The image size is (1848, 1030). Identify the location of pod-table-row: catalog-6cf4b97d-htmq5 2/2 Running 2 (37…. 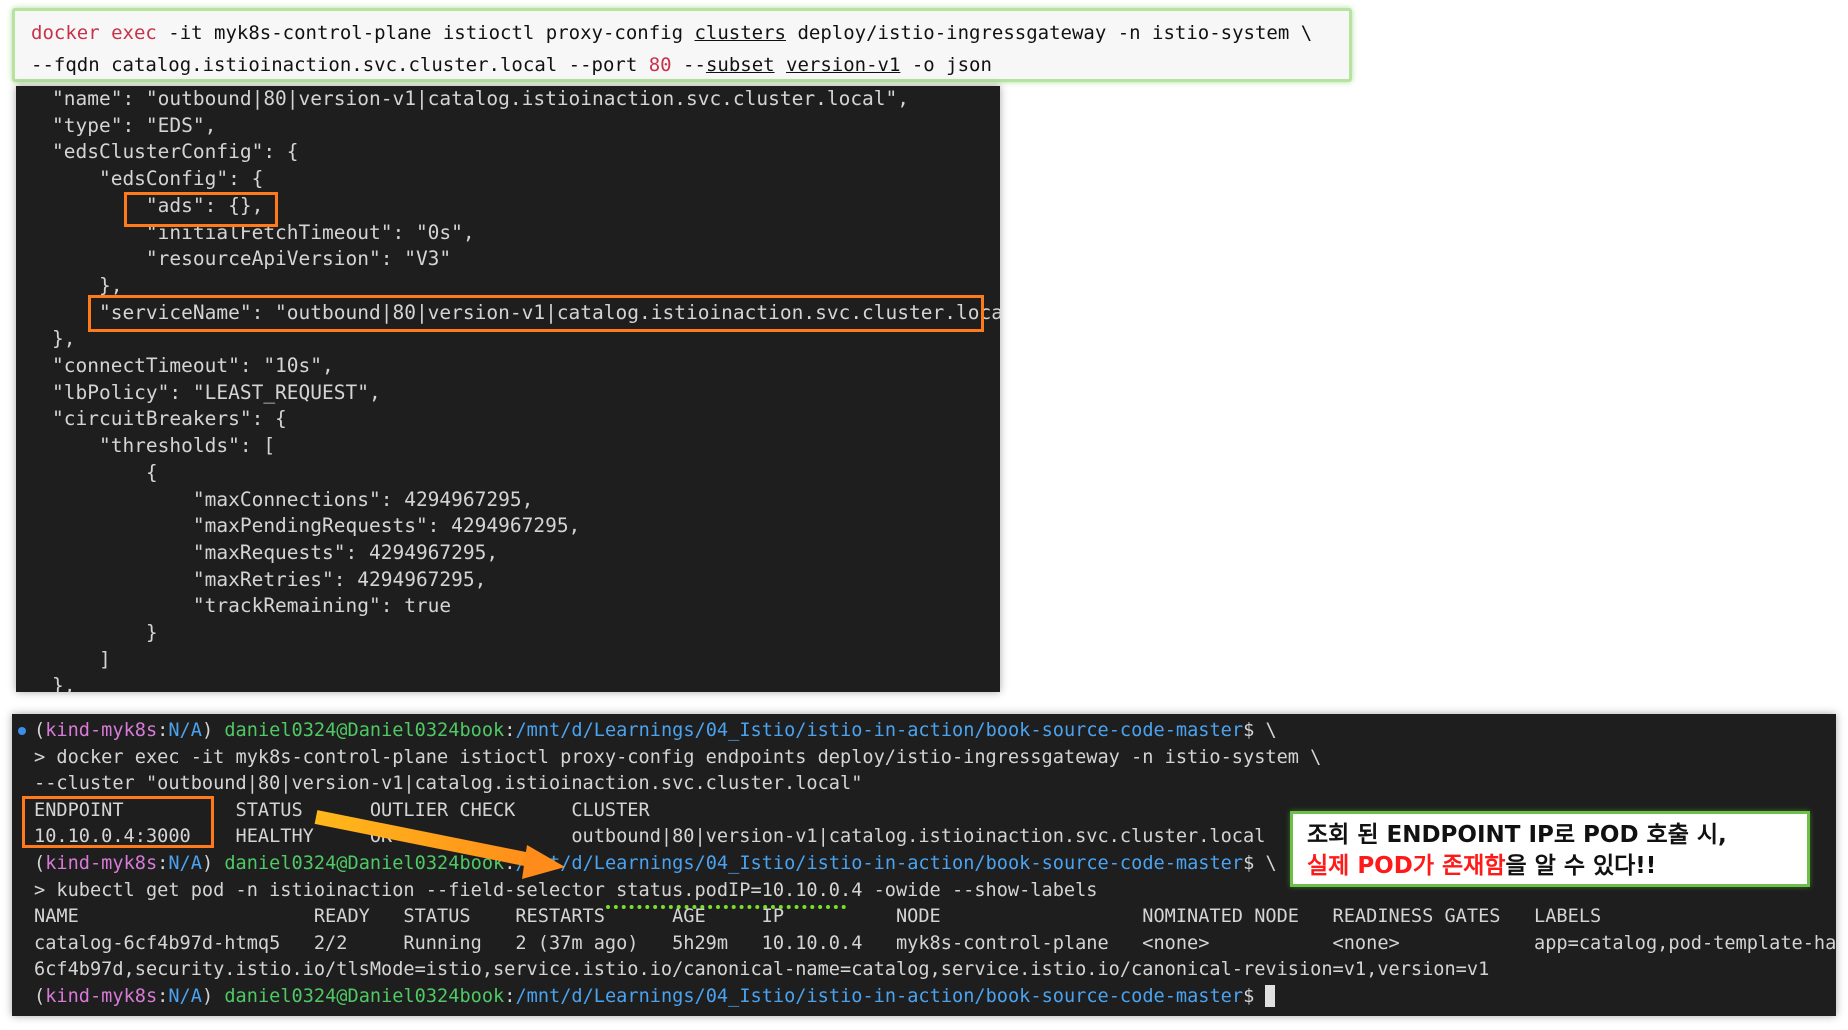
(935, 943).